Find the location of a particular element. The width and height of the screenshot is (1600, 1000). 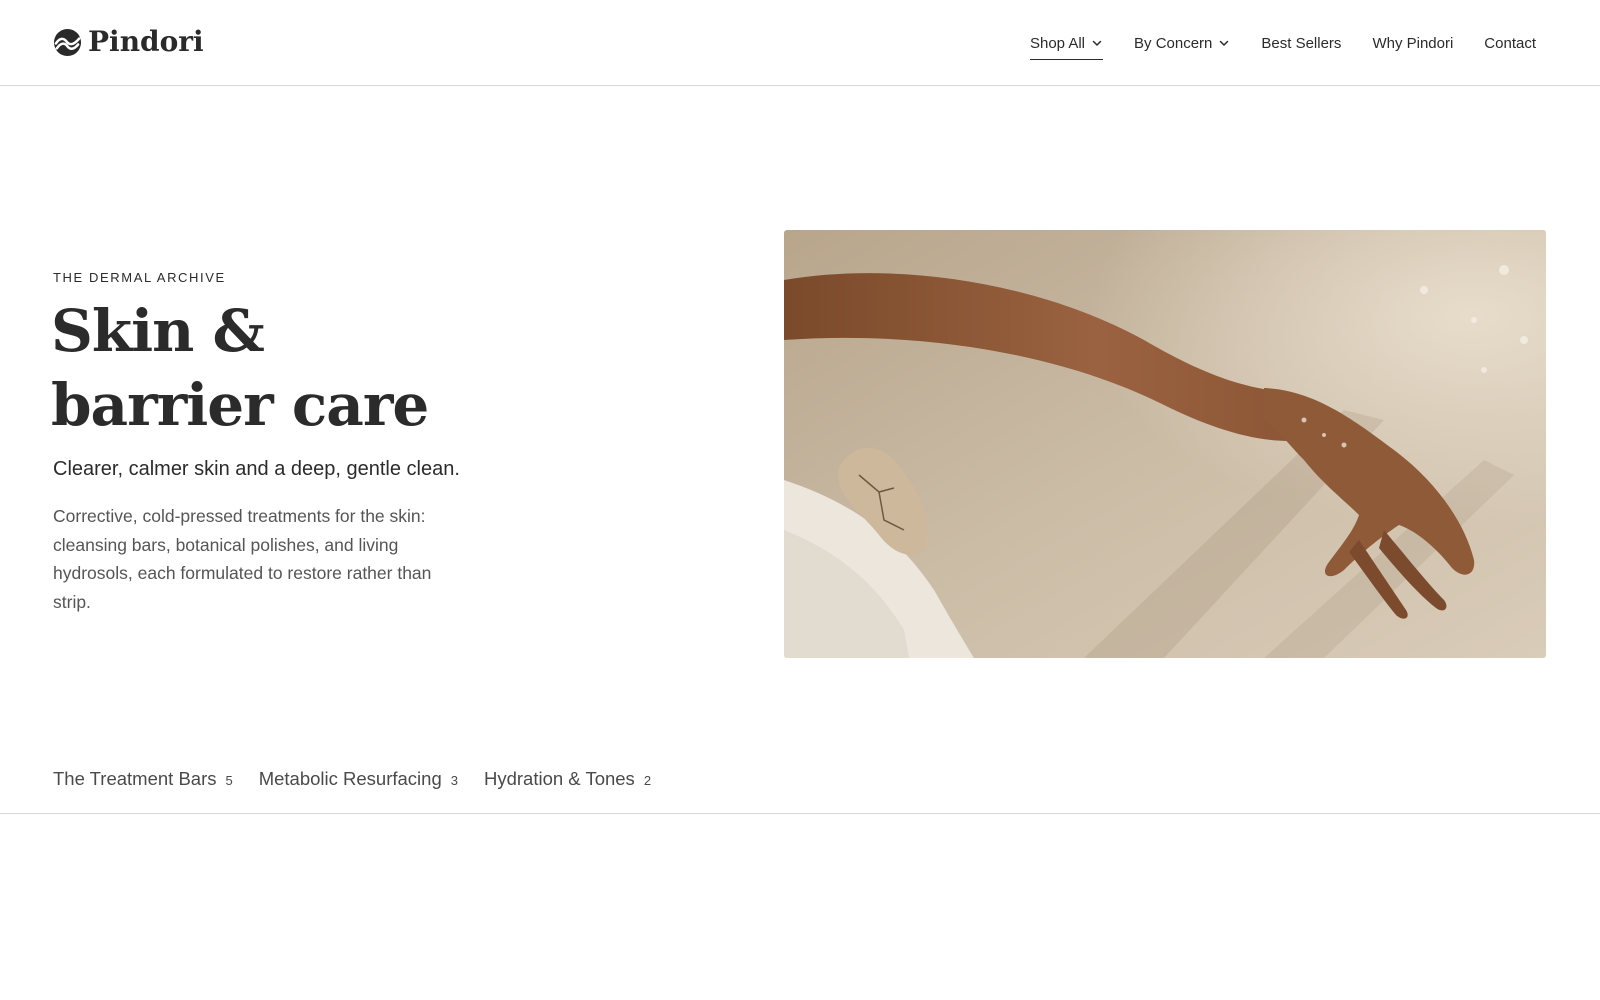

nav-best-sellers: Best Sellers is located at coordinates (1301, 43).